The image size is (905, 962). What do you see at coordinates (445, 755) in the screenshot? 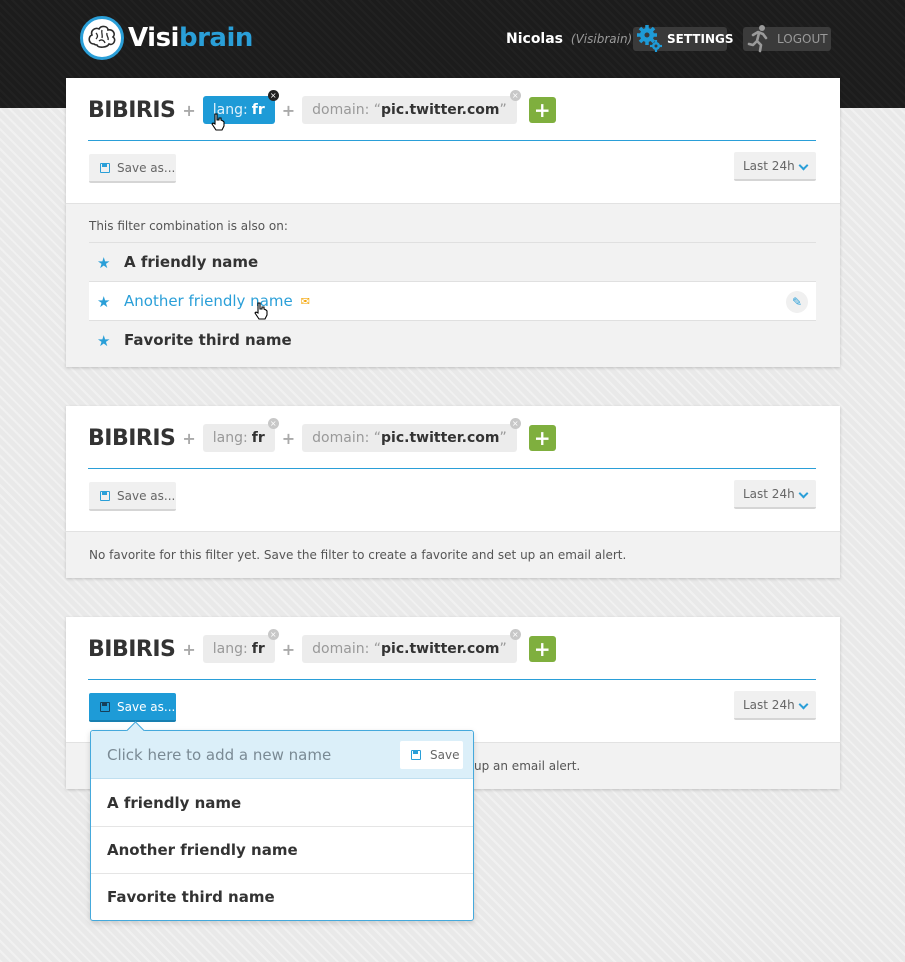
I see `save-label: Save` at bounding box center [445, 755].